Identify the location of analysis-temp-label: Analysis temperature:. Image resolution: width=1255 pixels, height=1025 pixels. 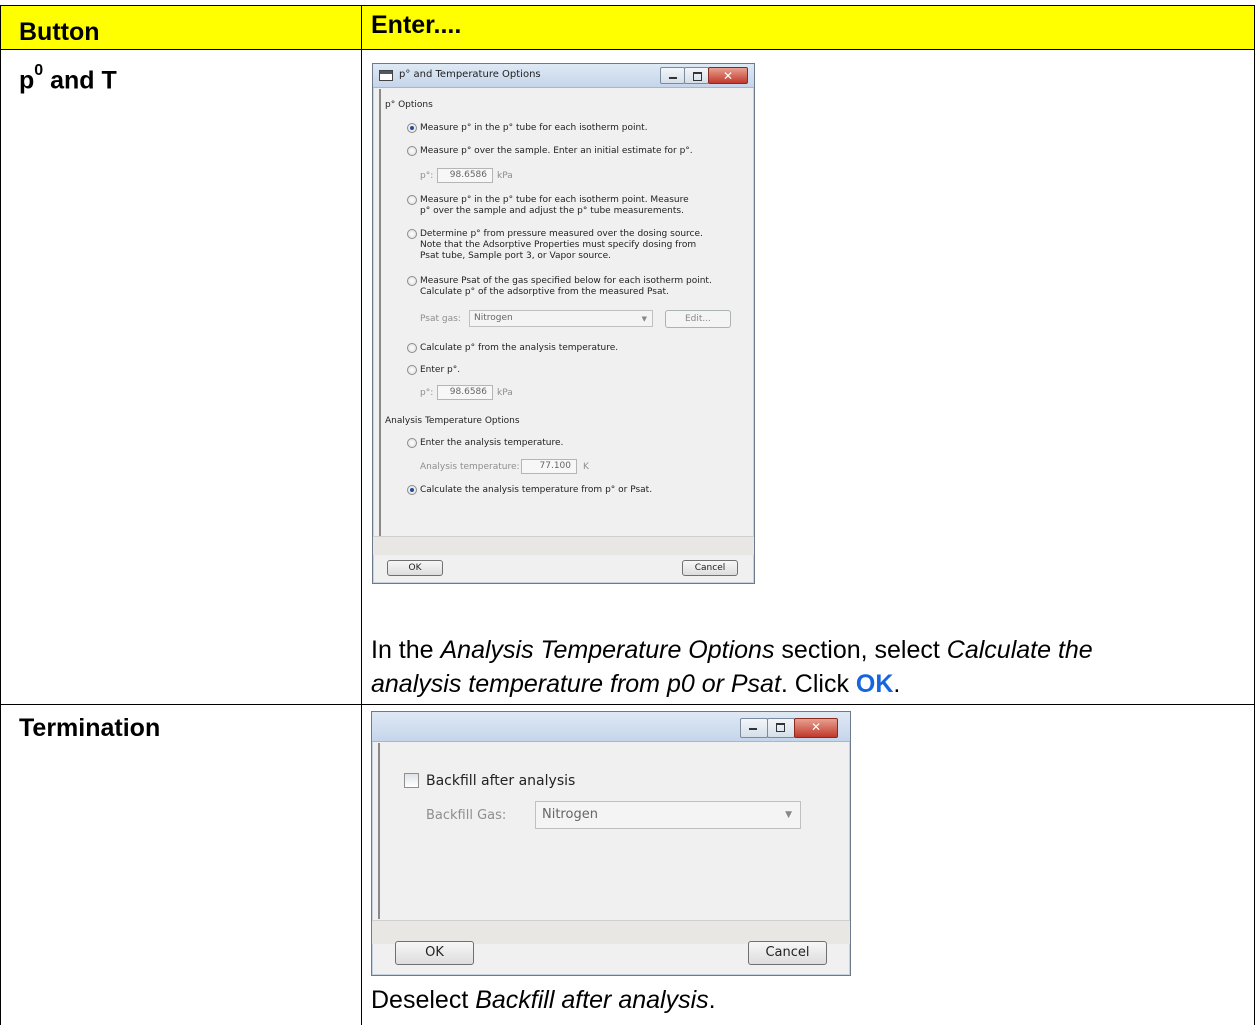
(470, 467).